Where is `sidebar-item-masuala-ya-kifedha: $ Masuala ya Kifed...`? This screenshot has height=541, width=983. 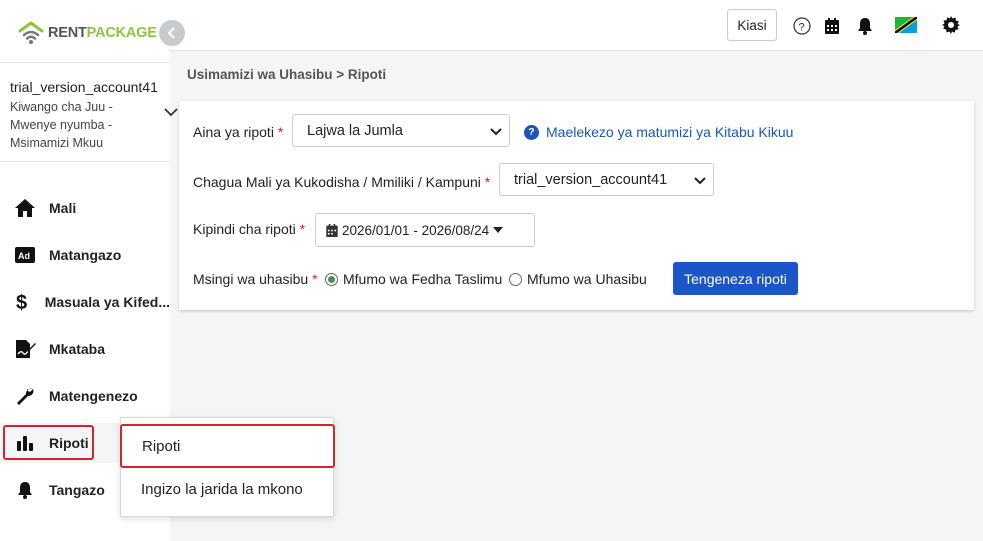 sidebar-item-masuala-ya-kifedha: $ Masuala ya Kifed... is located at coordinates (85, 302).